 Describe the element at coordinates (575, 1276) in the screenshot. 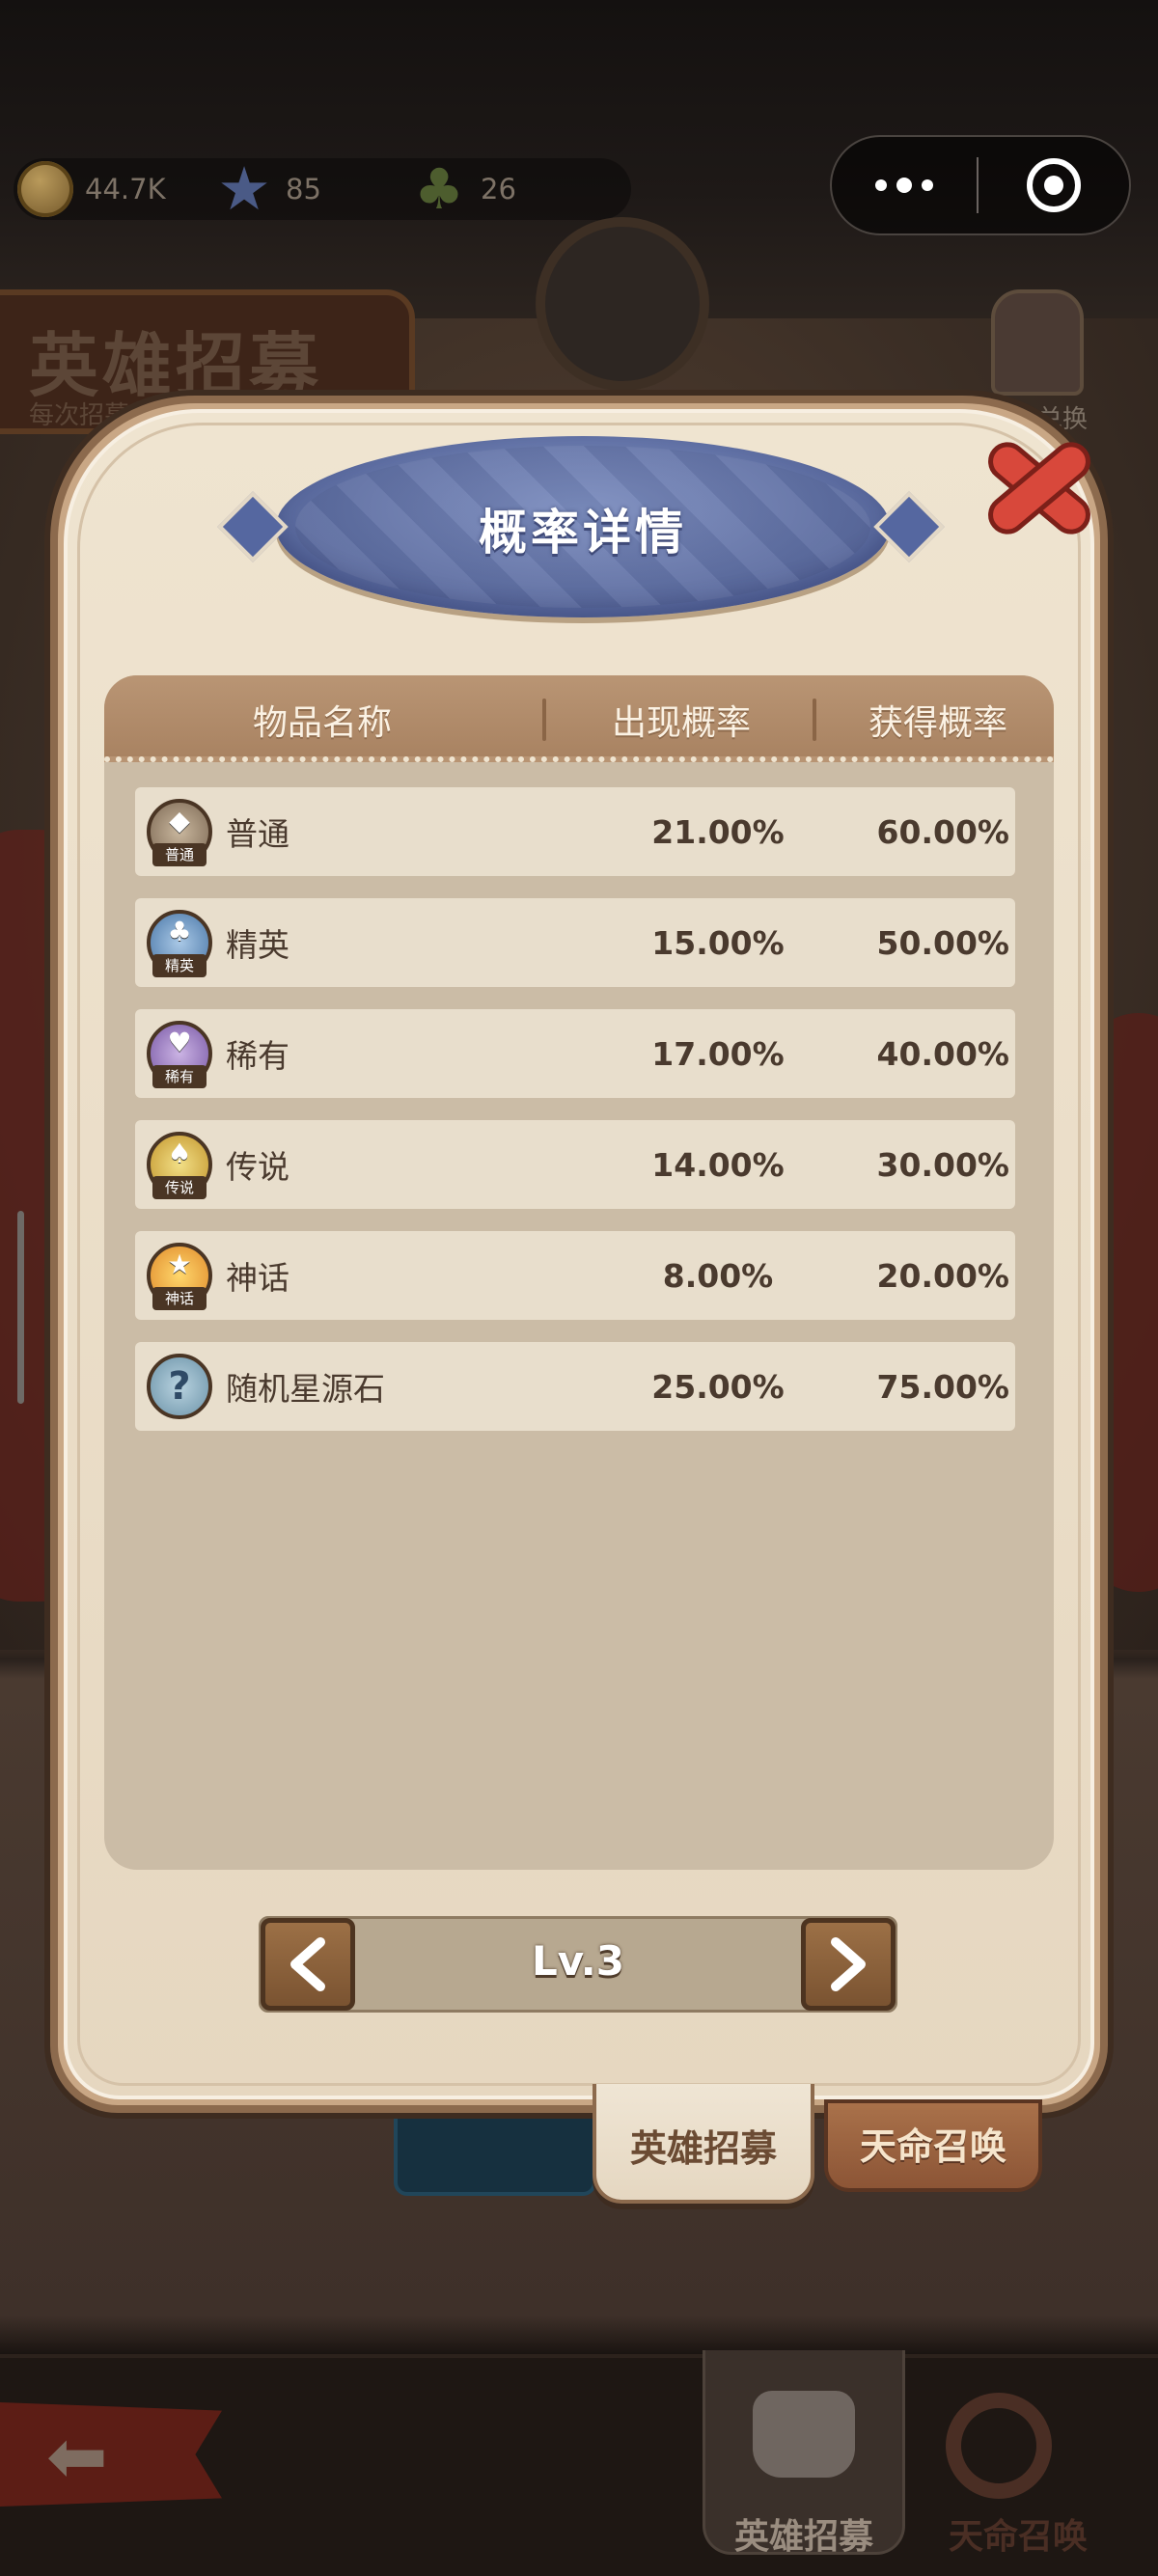

I see `table-row: ★ 神话 神话 8.00% 20.00%` at that location.